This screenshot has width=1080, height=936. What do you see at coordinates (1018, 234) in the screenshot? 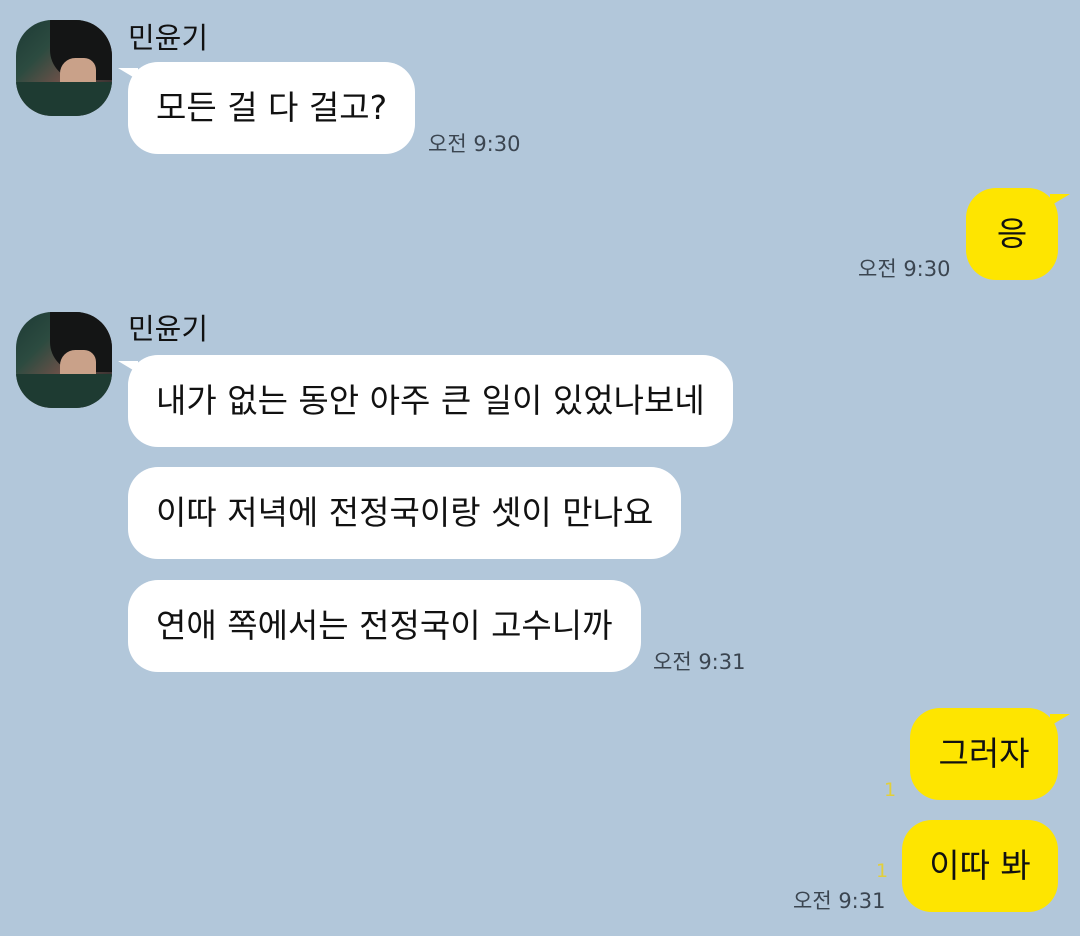
I see `message-bubble-sent: 응` at bounding box center [1018, 234].